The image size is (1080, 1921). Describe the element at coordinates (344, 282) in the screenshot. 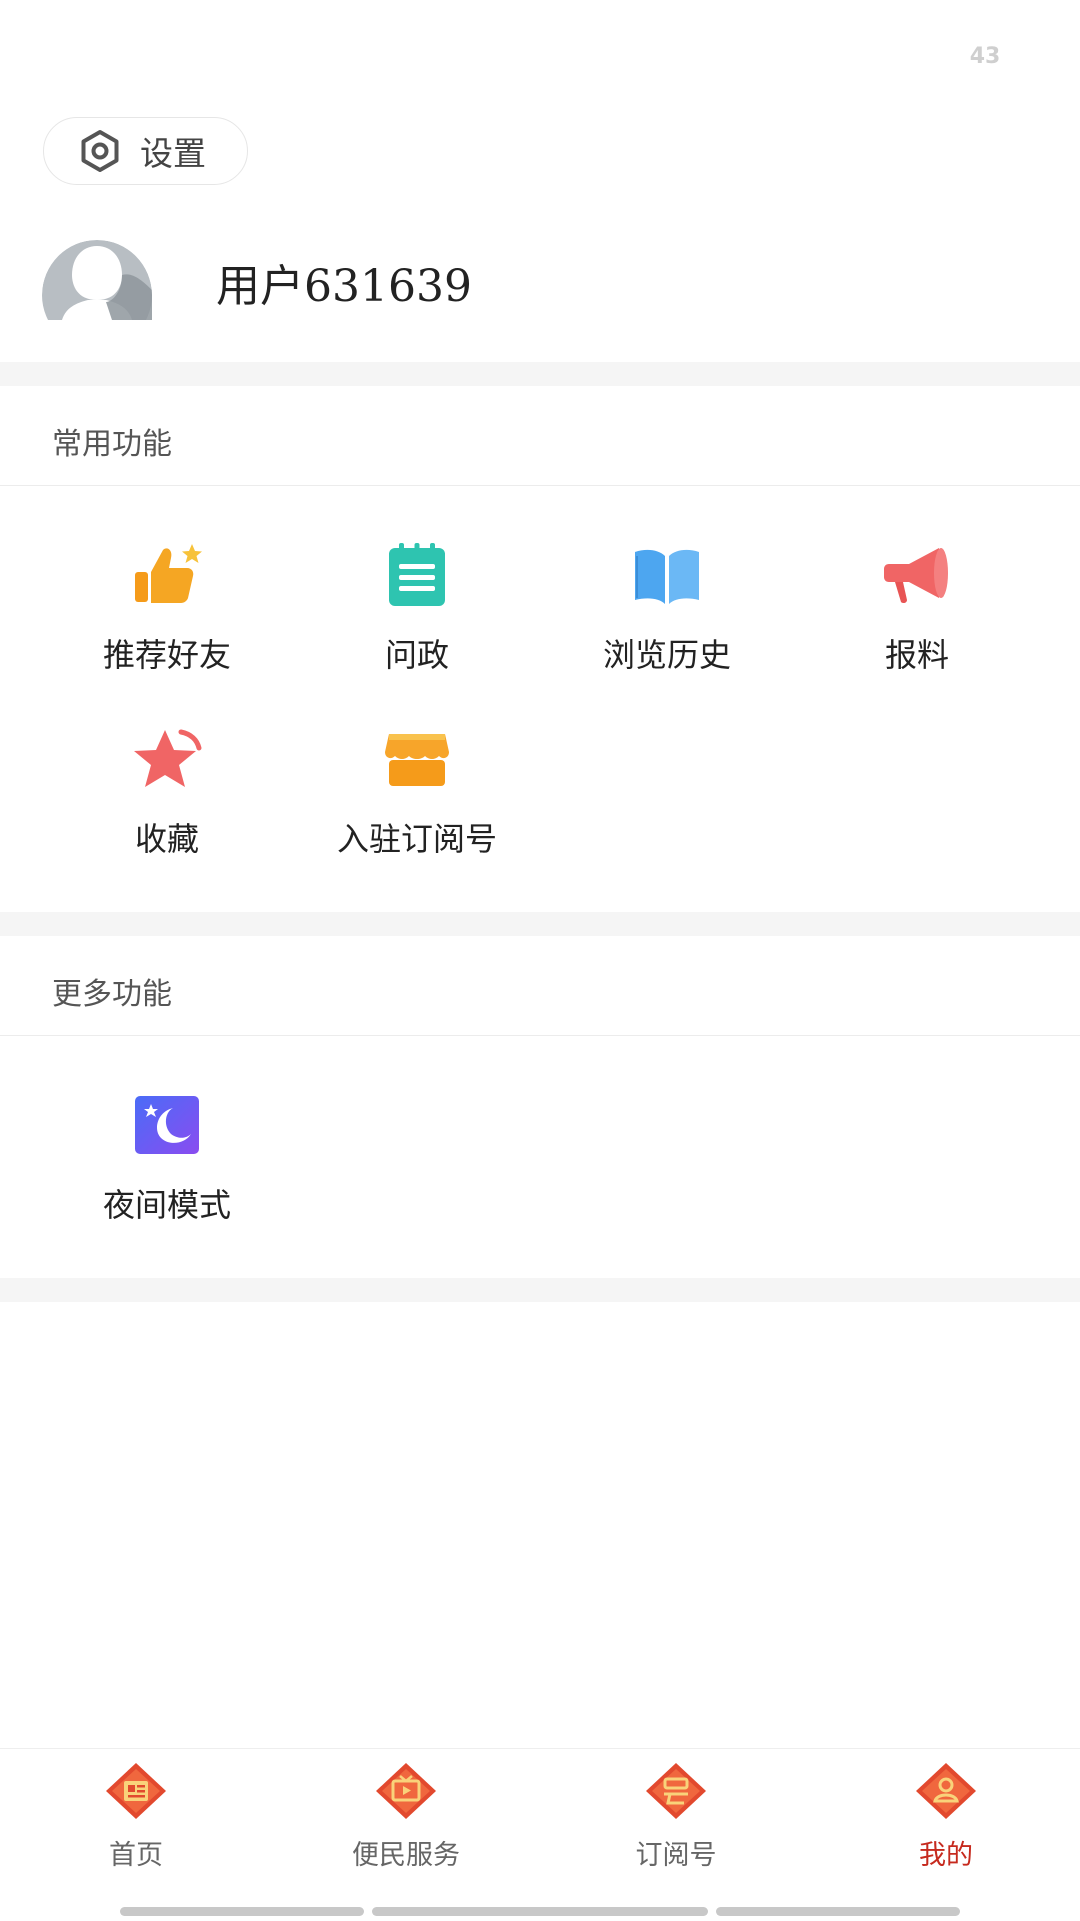

I see `username: 用户631639` at that location.